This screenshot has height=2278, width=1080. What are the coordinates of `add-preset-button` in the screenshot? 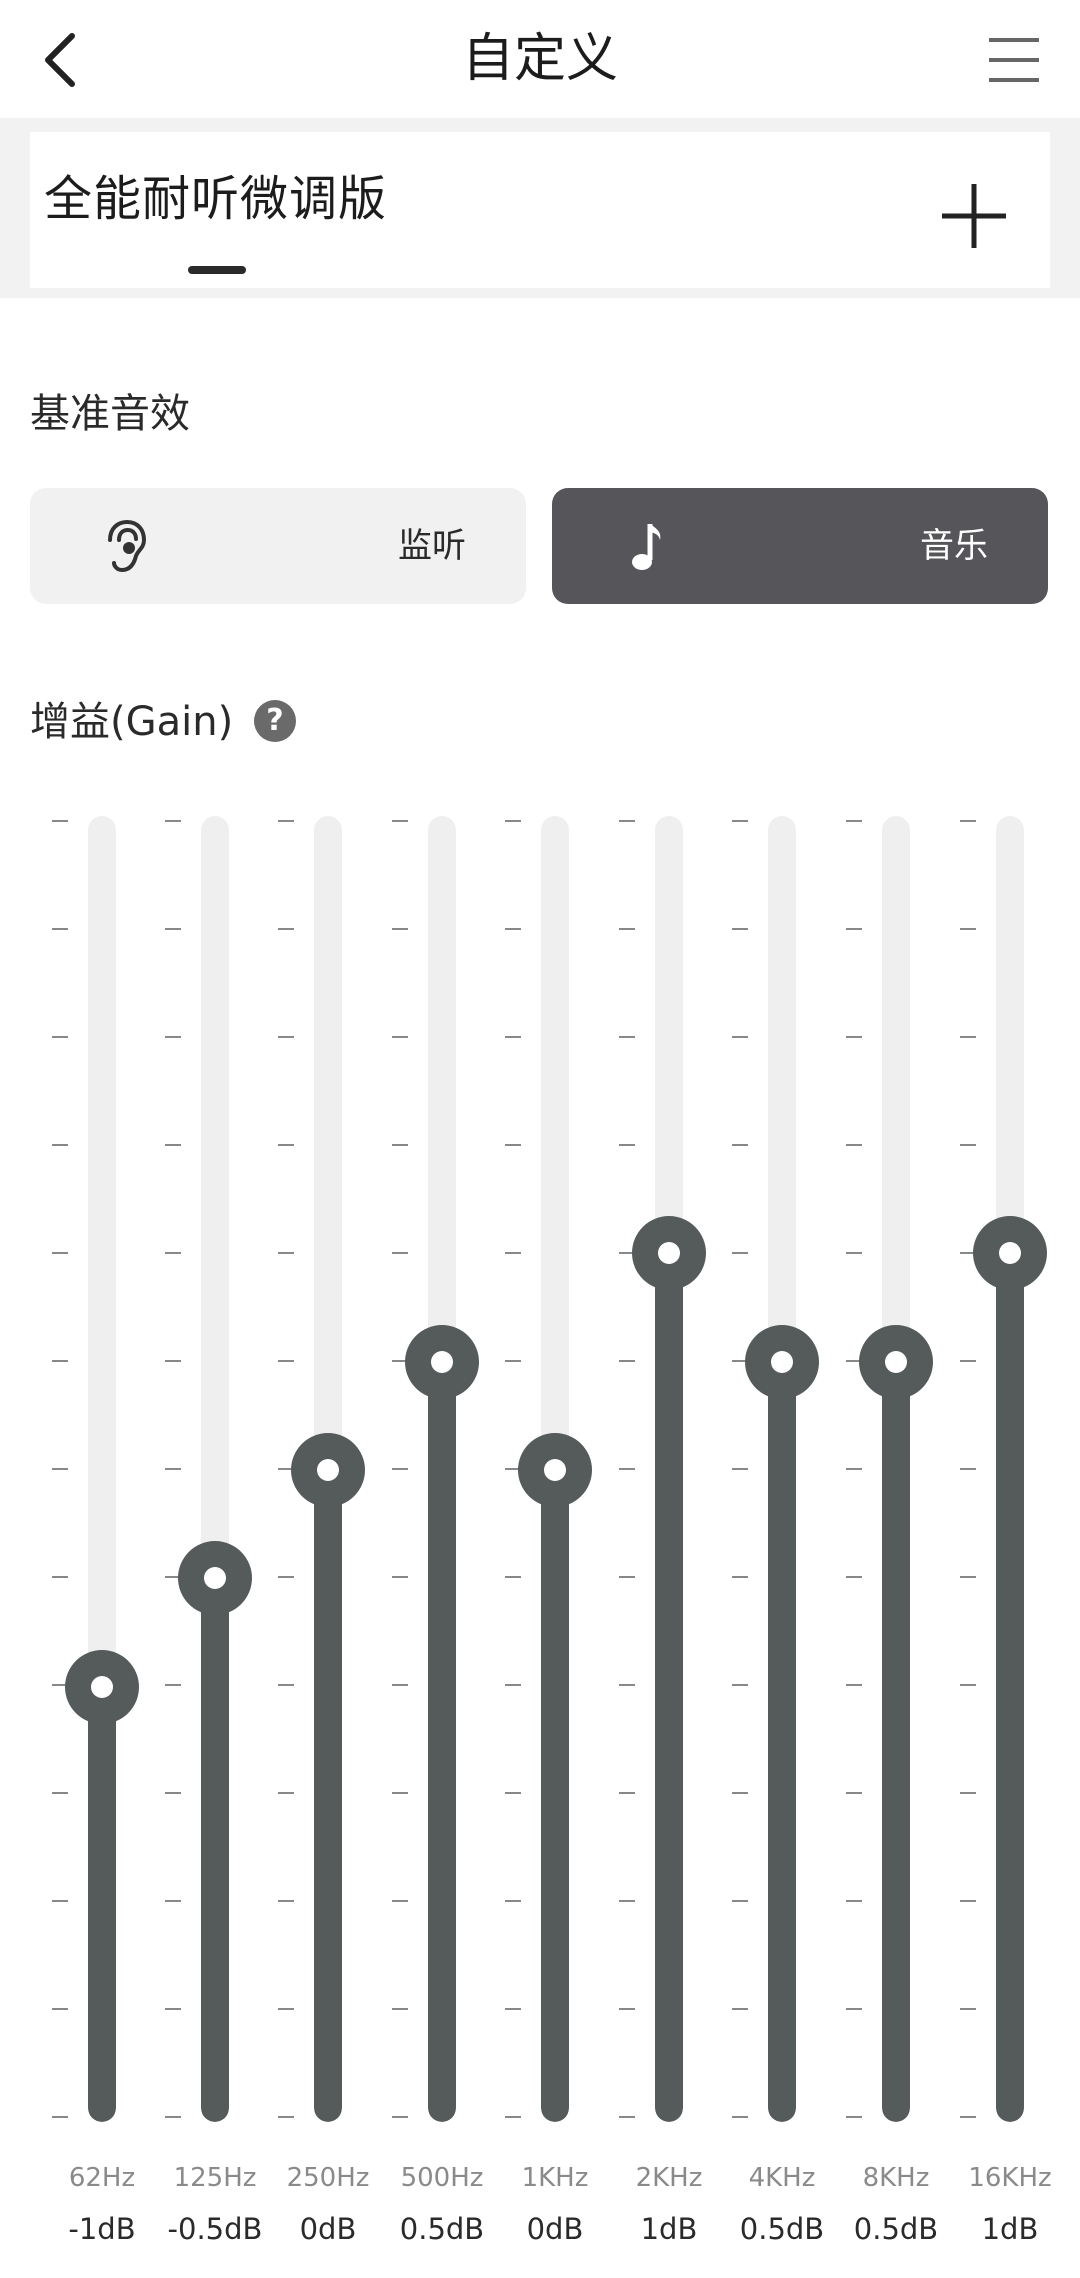 It's located at (974, 216).